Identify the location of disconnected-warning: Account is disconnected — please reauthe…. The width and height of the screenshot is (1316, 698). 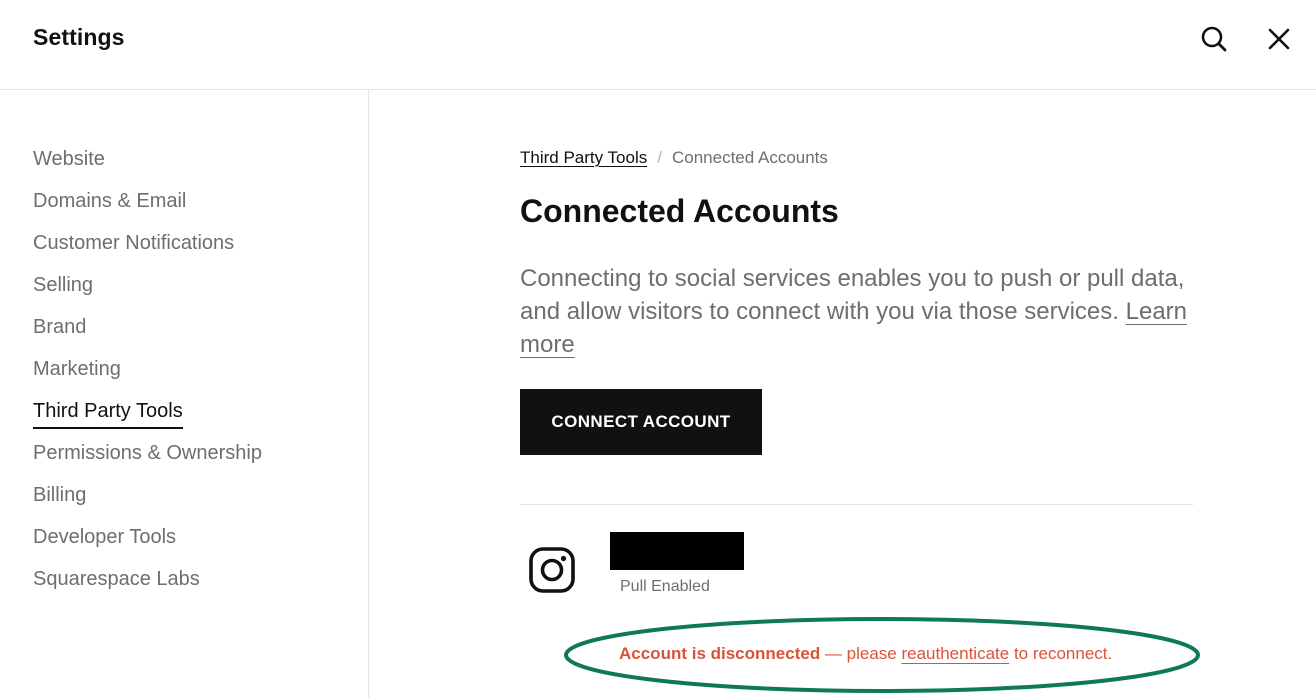
(865, 654).